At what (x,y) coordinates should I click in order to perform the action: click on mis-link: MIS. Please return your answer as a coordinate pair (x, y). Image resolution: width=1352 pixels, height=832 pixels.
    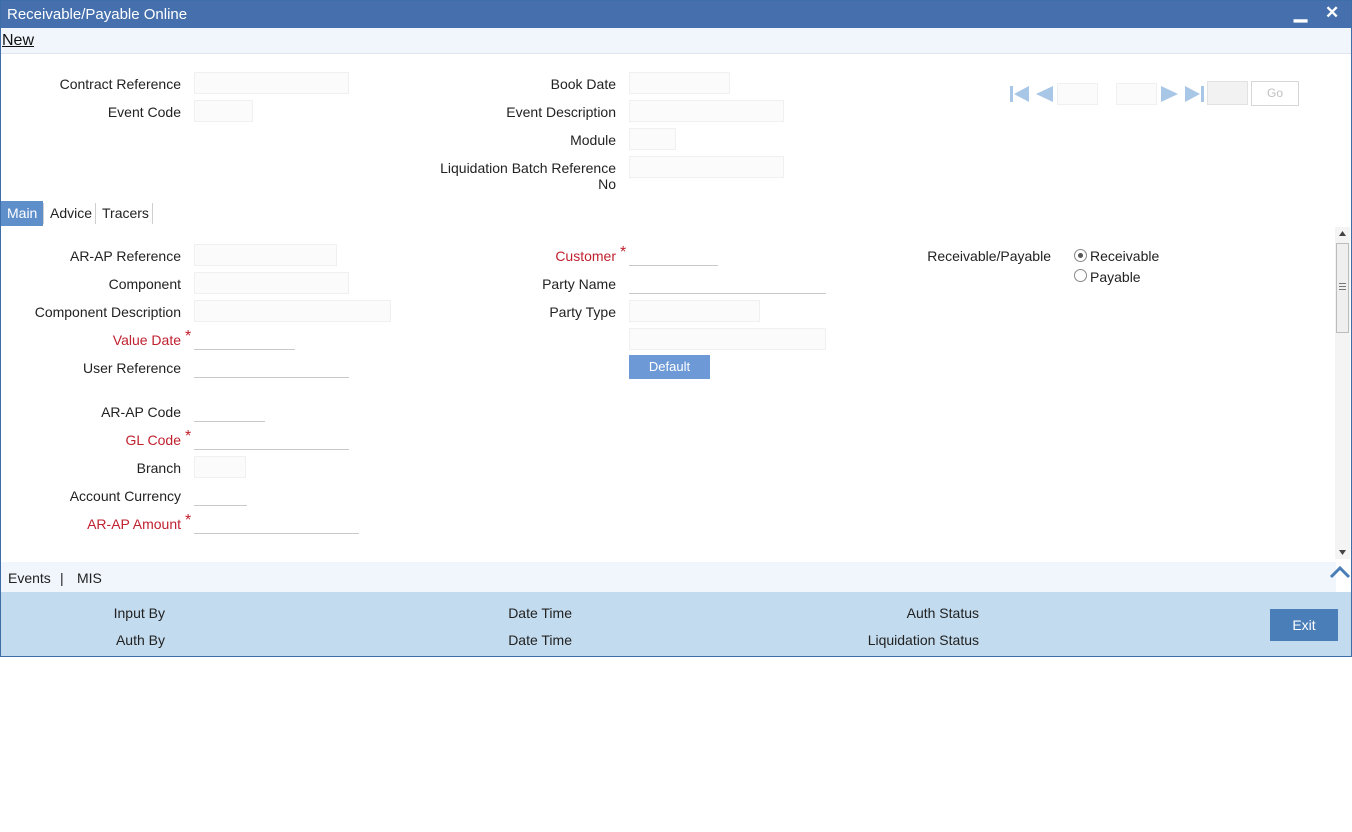
    Looking at the image, I should click on (89, 578).